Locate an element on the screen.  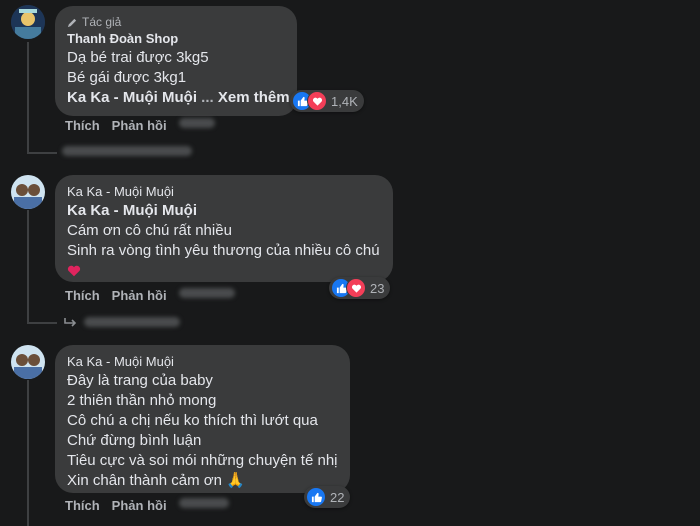
reaction-count: 22 is located at coordinates (337, 497).